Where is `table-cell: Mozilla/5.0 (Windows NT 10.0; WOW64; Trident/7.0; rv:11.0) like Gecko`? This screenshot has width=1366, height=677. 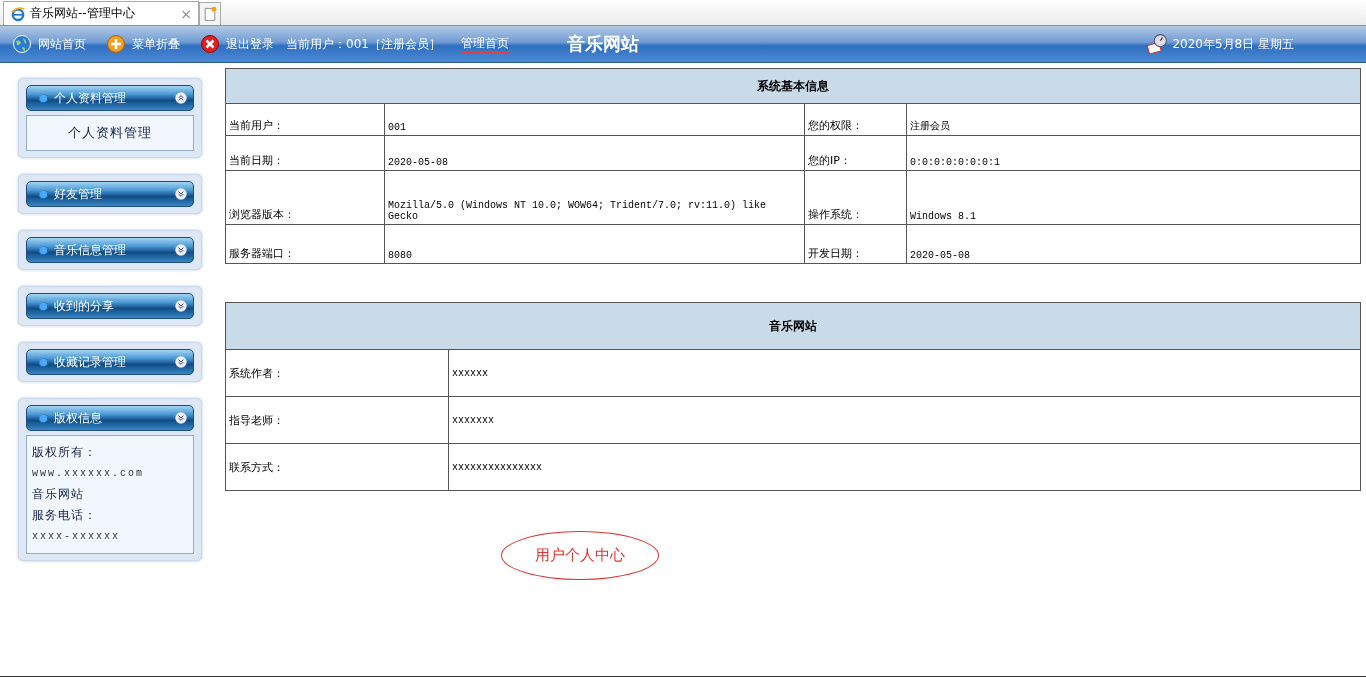
table-cell: Mozilla/5.0 (Windows NT 10.0; WOW64; Trident/7.0; rv:11.0) like Gecko is located at coordinates (594, 197).